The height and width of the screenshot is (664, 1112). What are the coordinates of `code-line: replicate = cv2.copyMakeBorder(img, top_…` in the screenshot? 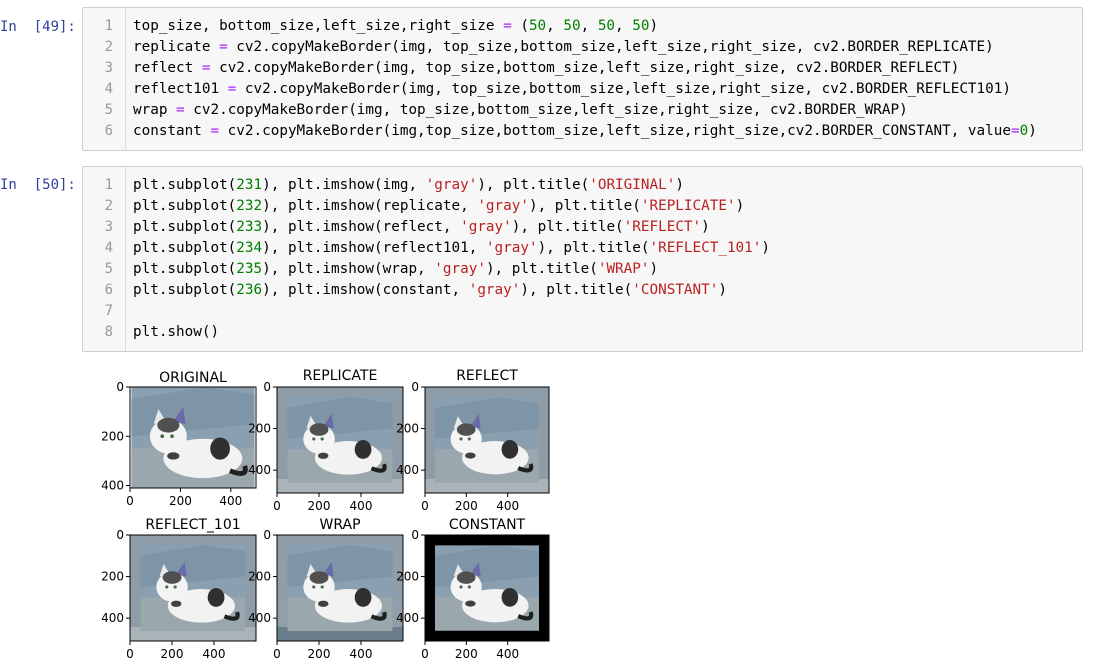 It's located at (585, 47).